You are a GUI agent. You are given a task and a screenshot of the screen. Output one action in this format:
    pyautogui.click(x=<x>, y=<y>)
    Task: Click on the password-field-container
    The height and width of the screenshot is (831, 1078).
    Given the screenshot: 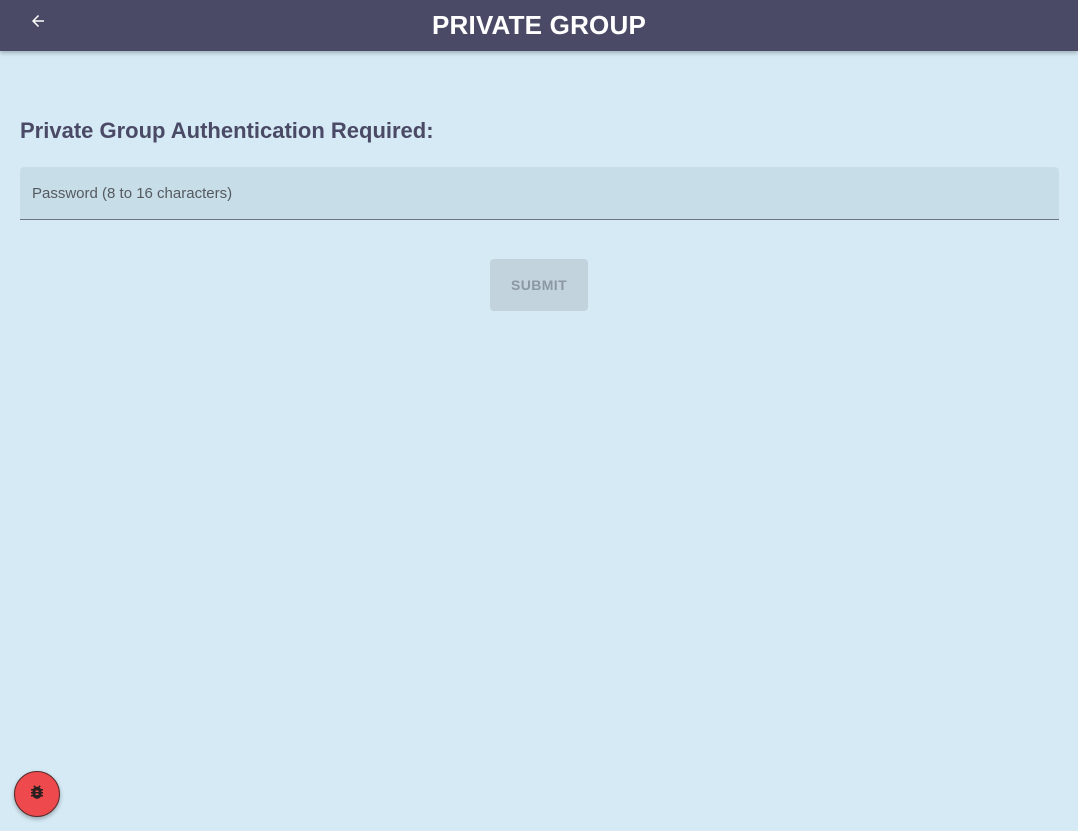 What is the action you would take?
    pyautogui.click(x=539, y=193)
    